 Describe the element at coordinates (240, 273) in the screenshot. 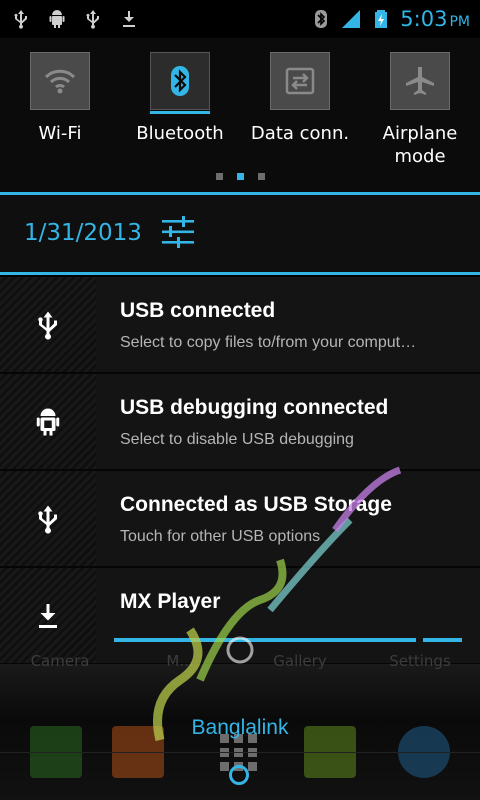

I see `header-divider` at that location.